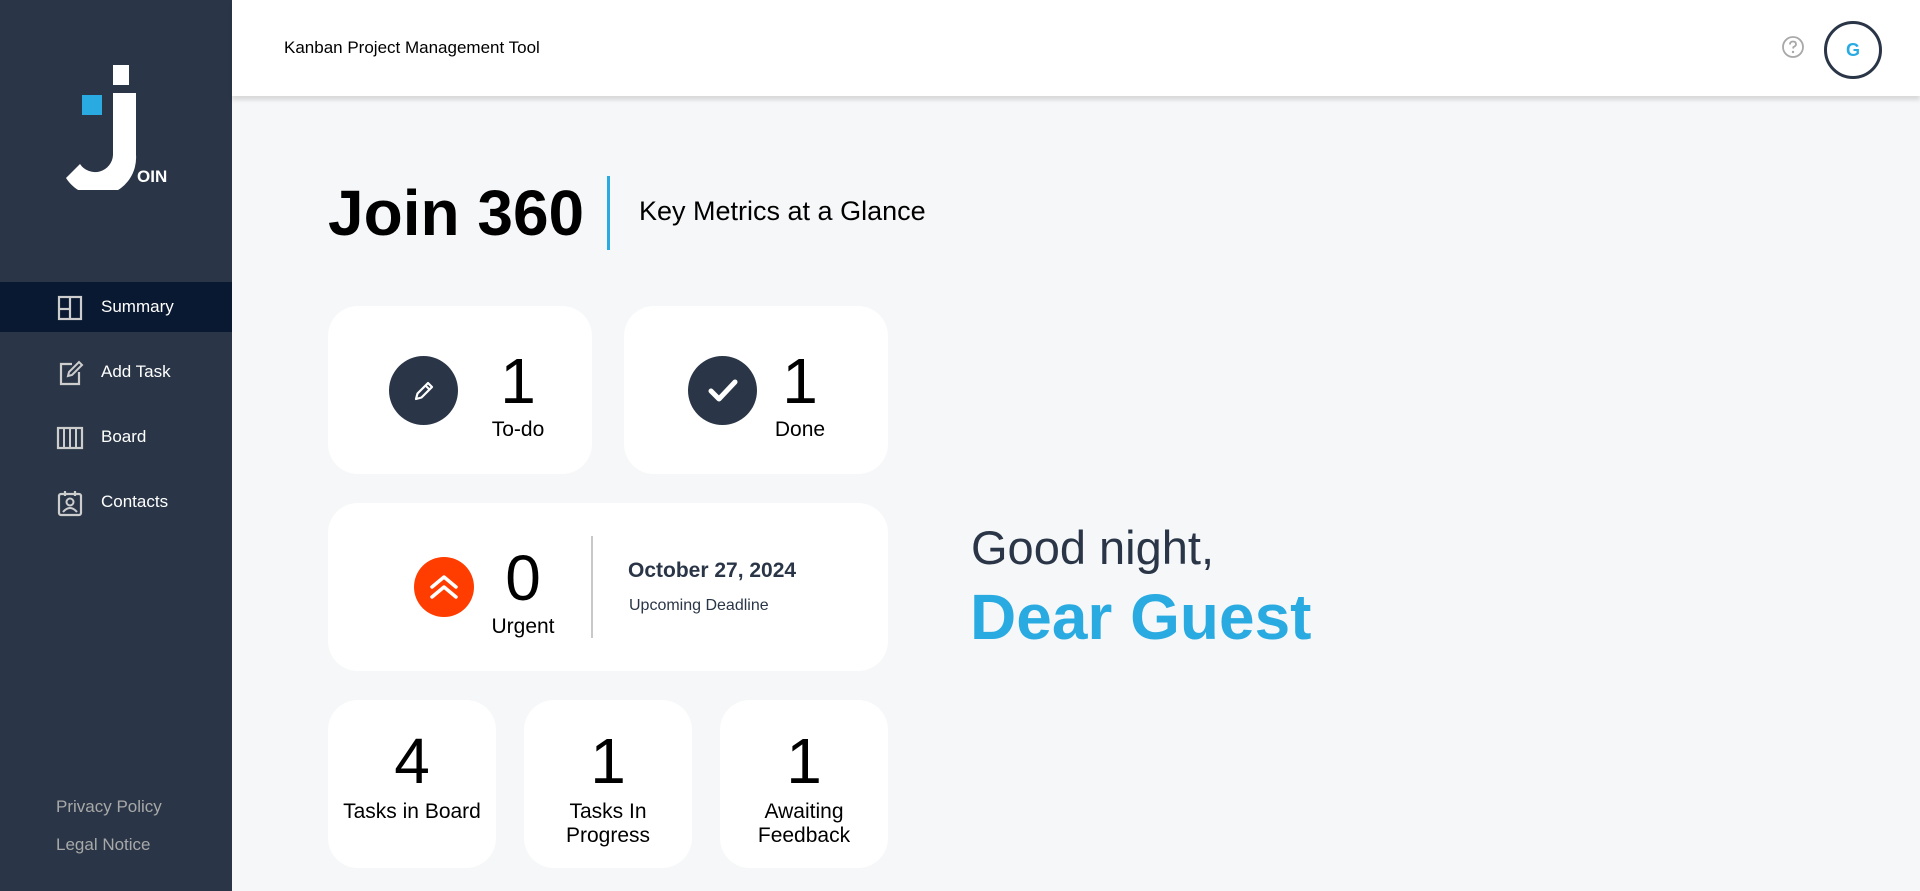 Image resolution: width=1920 pixels, height=891 pixels. I want to click on pencil-icon, so click(423, 390).